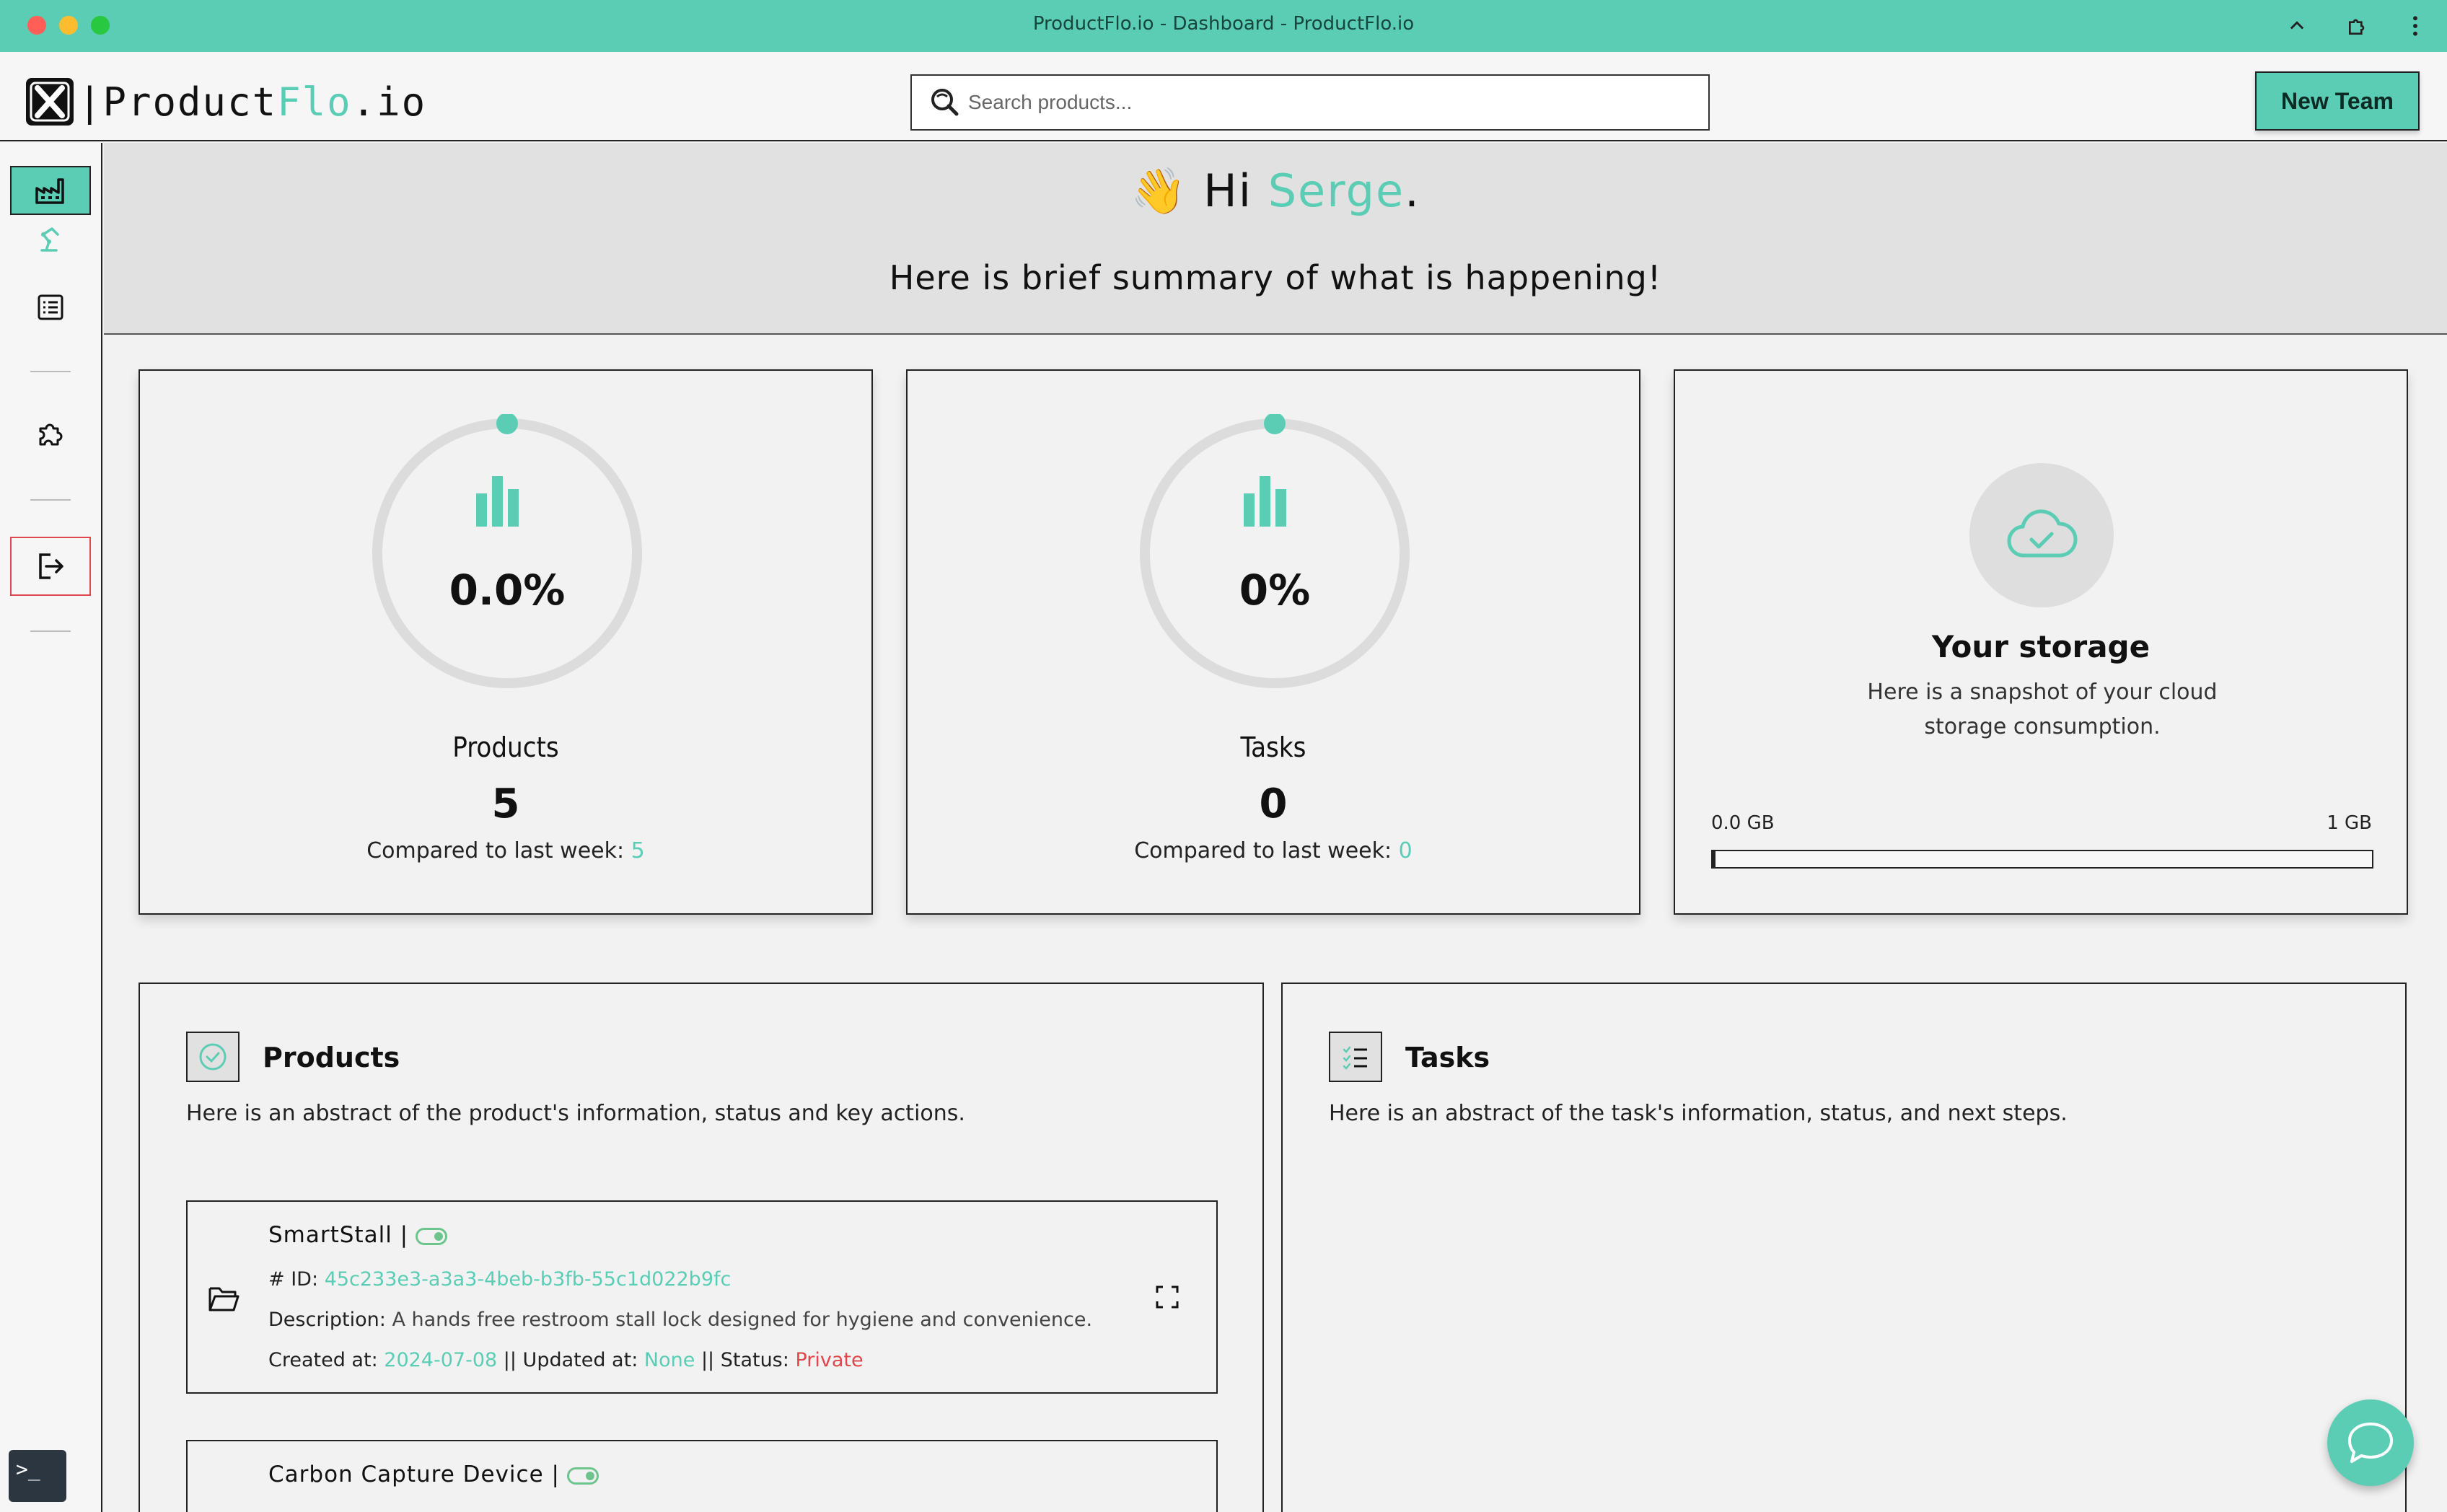  Describe the element at coordinates (2337, 101) in the screenshot. I see `new-team-button: New Team` at that location.